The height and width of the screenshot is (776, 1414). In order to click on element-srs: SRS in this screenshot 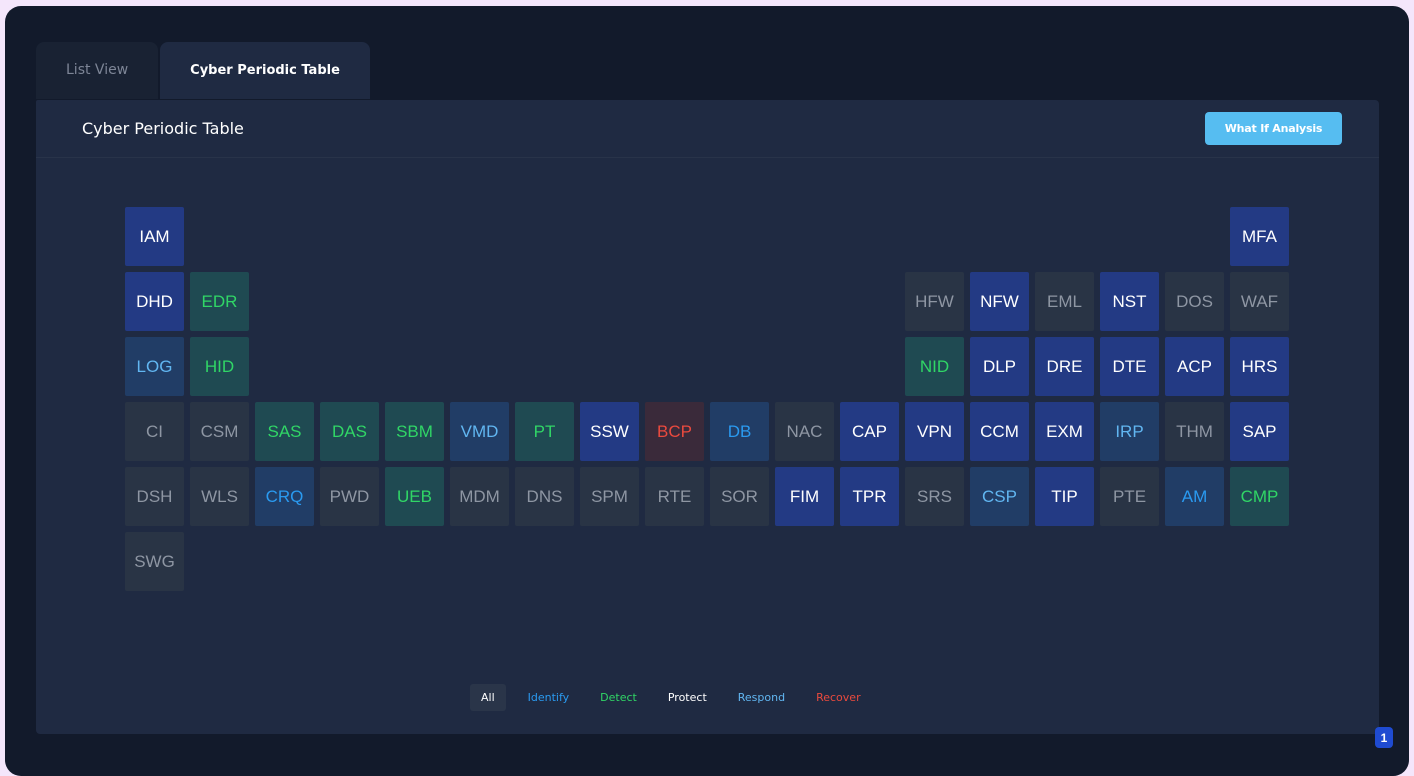, I will do `click(934, 496)`.